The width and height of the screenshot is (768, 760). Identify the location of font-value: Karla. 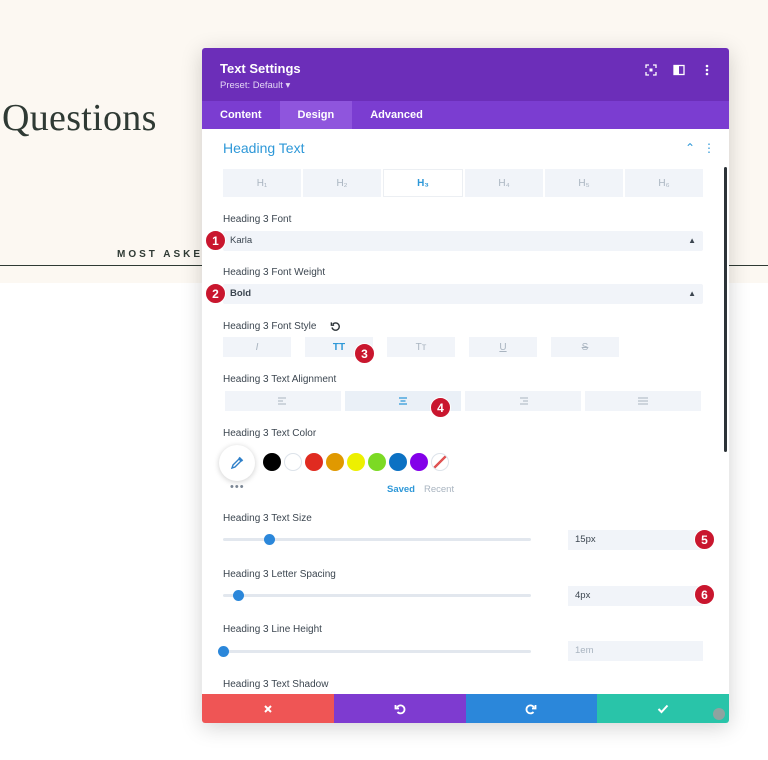
(241, 240).